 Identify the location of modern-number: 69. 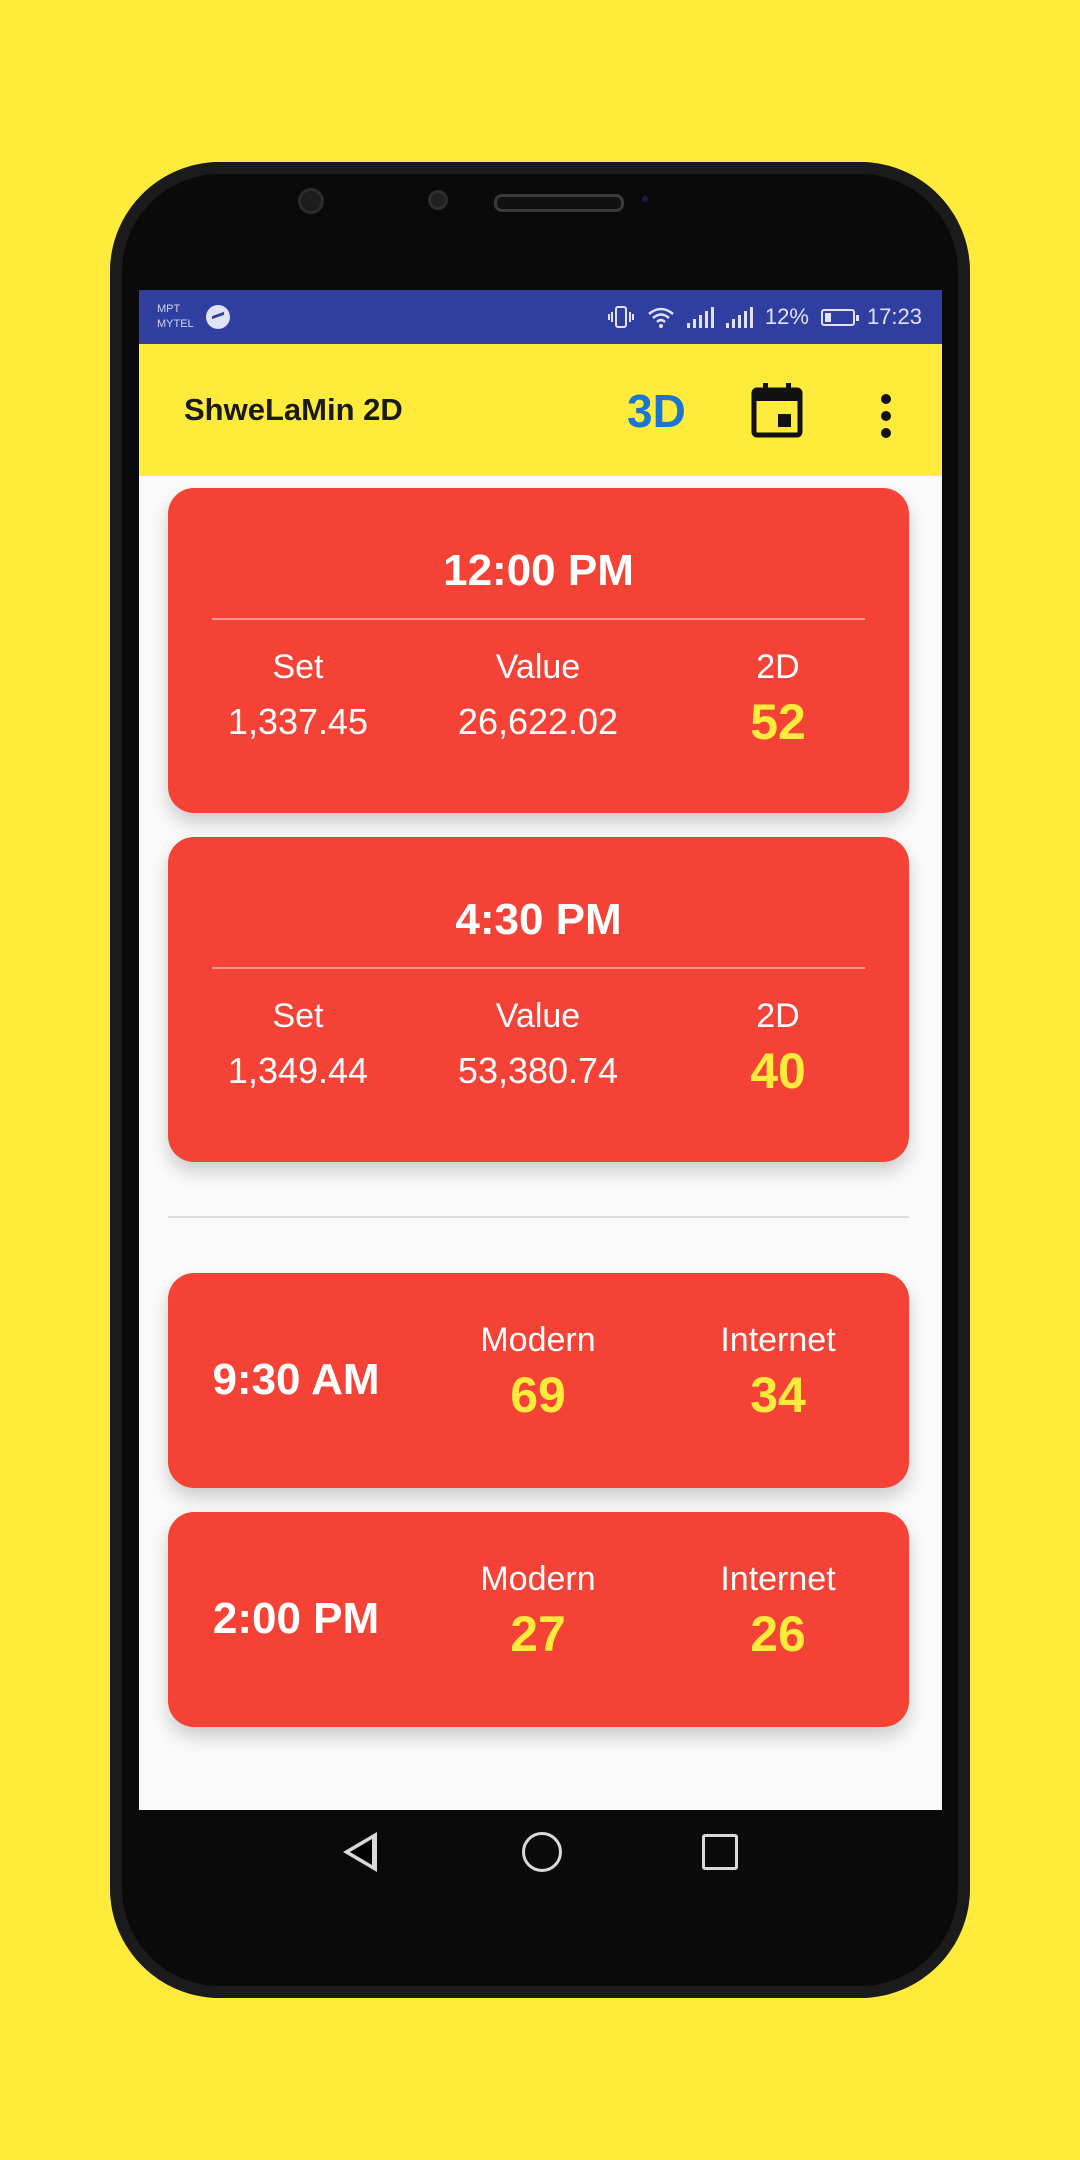
(538, 1395).